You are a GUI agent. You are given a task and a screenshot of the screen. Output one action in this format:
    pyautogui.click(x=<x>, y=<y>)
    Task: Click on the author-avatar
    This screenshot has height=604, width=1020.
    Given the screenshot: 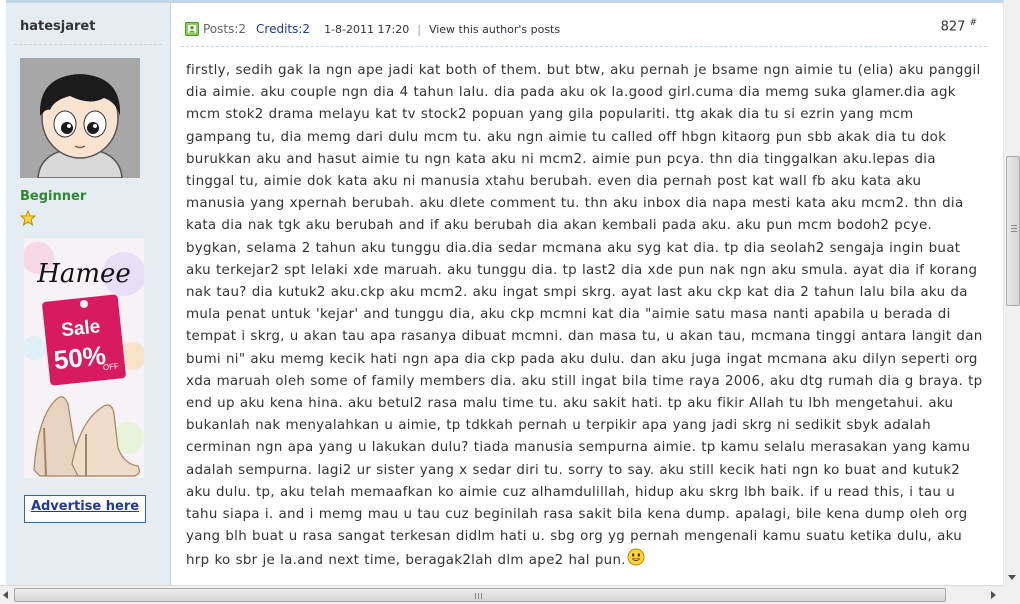 What is the action you would take?
    pyautogui.click(x=80, y=118)
    